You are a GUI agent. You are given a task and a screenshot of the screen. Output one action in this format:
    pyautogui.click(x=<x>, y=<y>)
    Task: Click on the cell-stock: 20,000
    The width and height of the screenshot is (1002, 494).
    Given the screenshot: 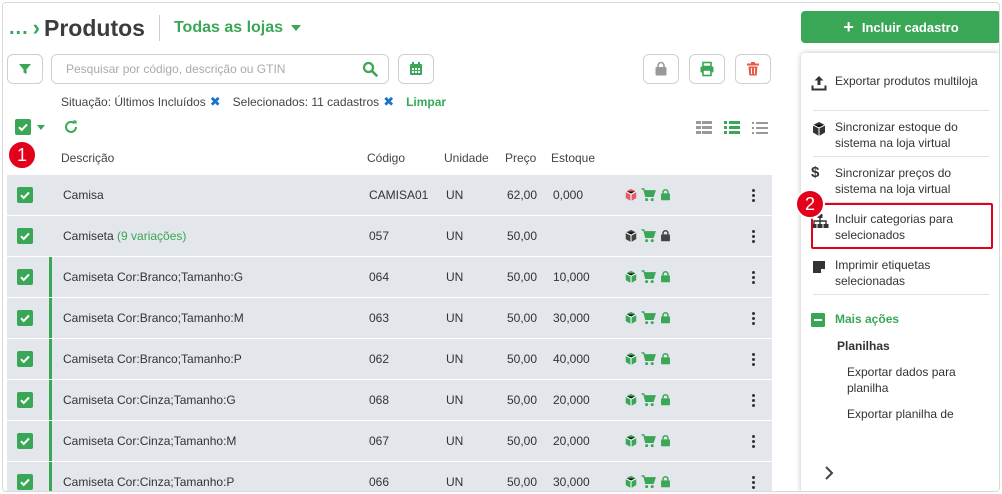 What is the action you would take?
    pyautogui.click(x=571, y=441)
    